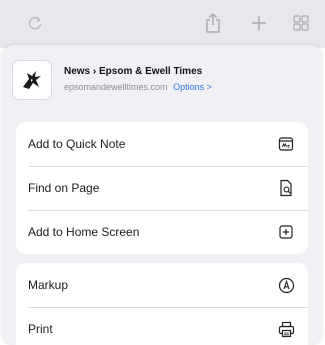 The width and height of the screenshot is (325, 345). I want to click on quick-note-icon, so click(286, 144).